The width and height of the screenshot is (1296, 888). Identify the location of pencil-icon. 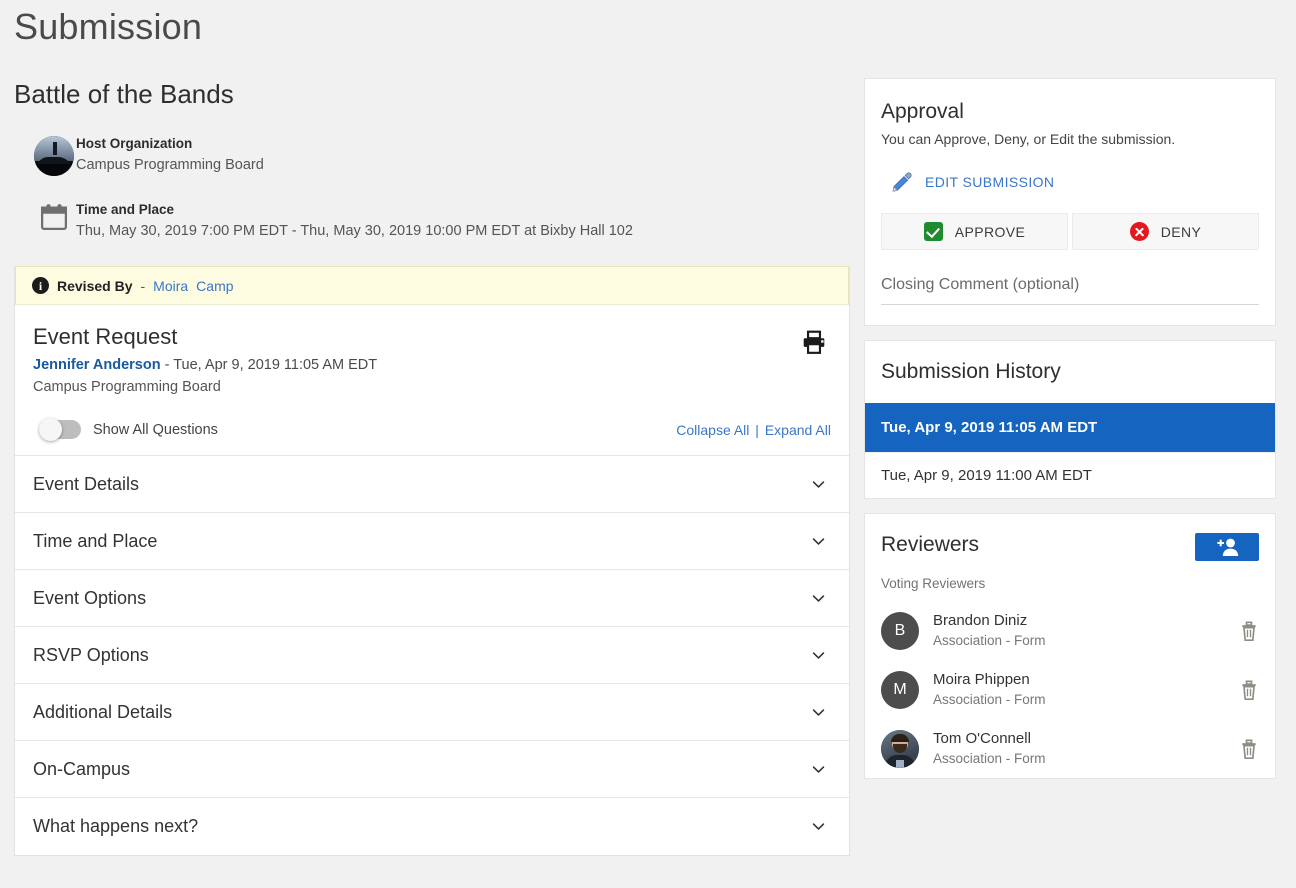
(902, 182).